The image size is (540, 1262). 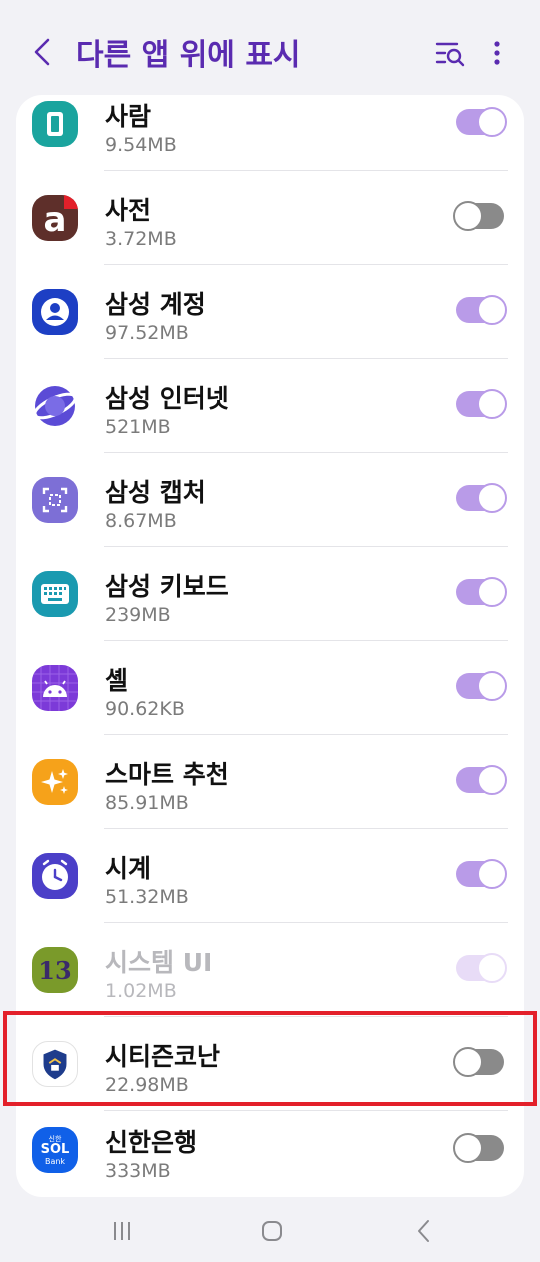 What do you see at coordinates (55, 1161) in the screenshot?
I see `sol-icon-bottom-text: Bank` at bounding box center [55, 1161].